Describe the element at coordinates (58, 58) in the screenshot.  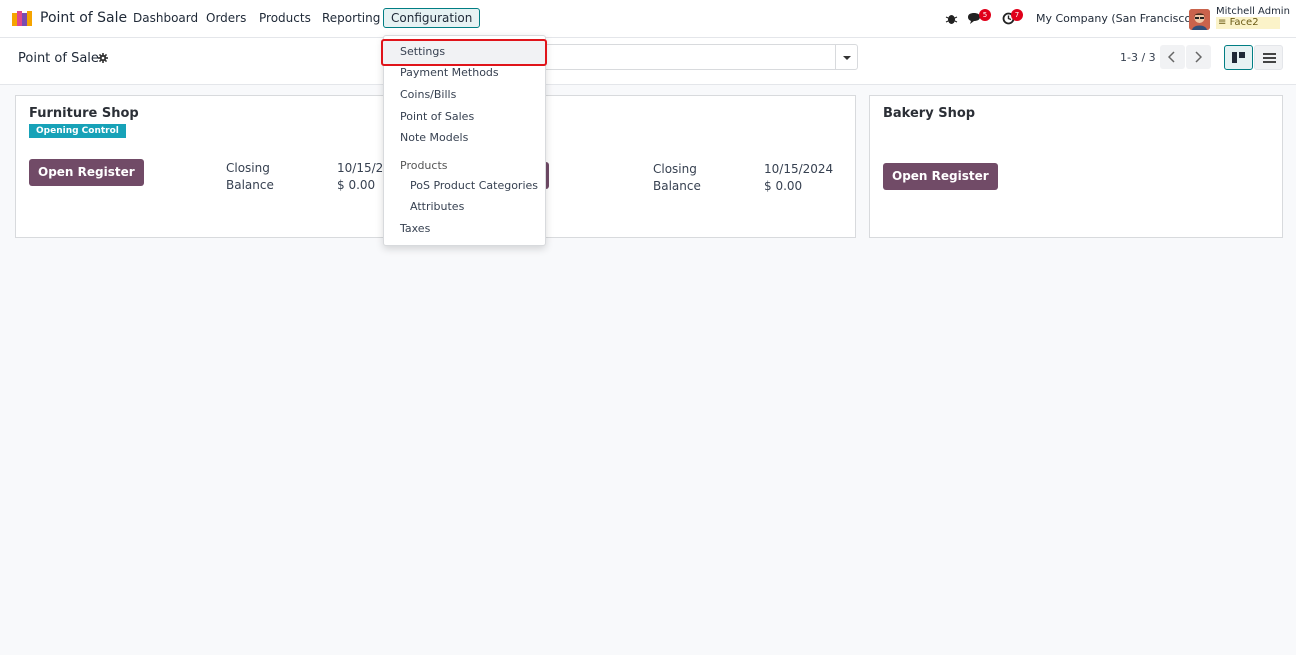
I see `page-title: Point of Sale` at that location.